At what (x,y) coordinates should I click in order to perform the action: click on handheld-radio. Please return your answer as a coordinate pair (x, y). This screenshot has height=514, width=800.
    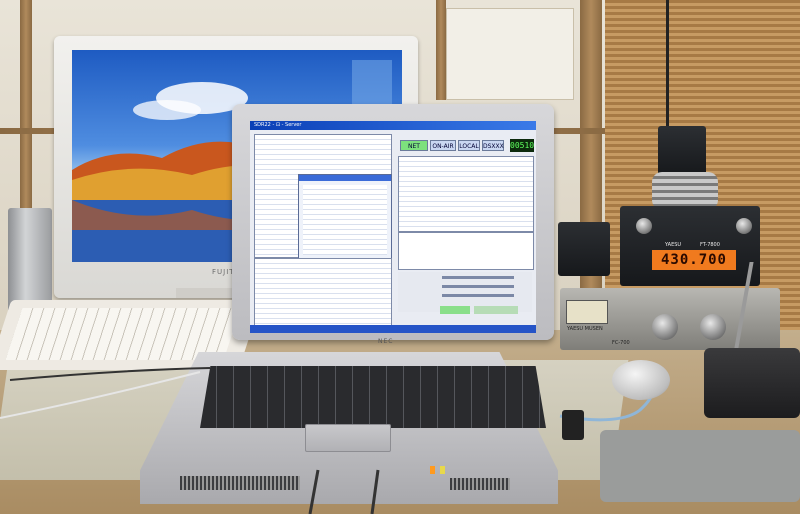
    Looking at the image, I should click on (682, 151).